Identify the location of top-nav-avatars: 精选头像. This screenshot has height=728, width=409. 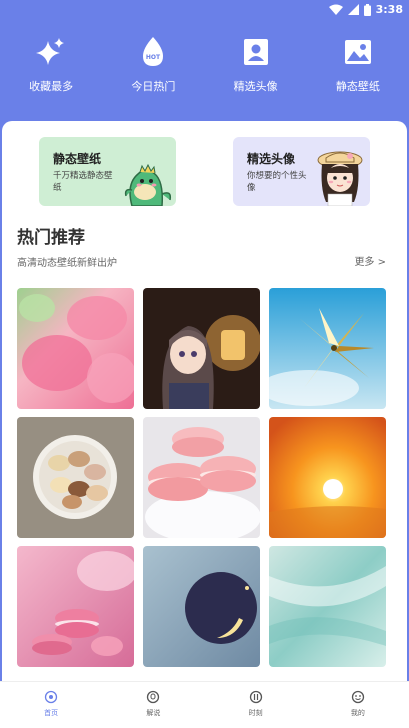
(256, 71).